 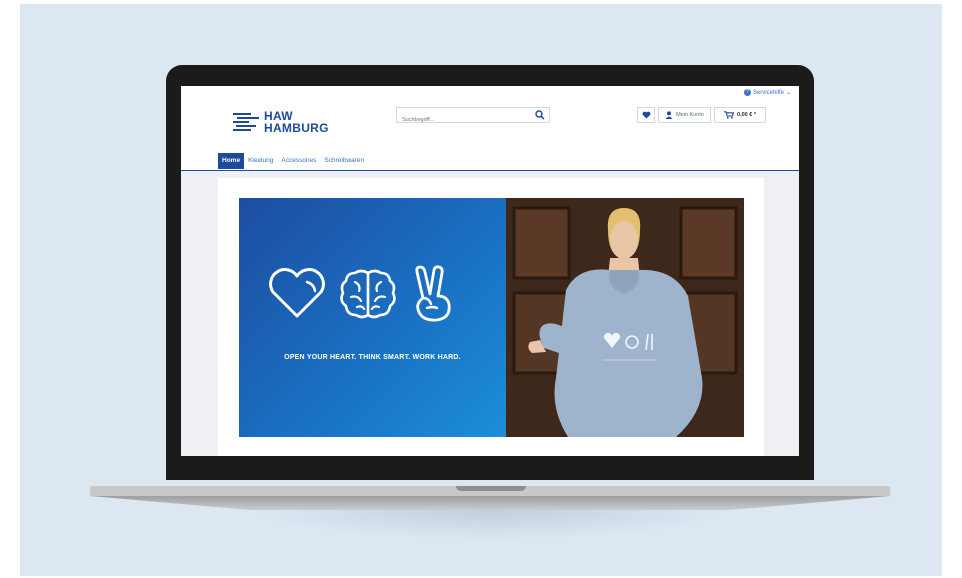 What do you see at coordinates (490, 525) in the screenshot?
I see `laptop-shadow` at bounding box center [490, 525].